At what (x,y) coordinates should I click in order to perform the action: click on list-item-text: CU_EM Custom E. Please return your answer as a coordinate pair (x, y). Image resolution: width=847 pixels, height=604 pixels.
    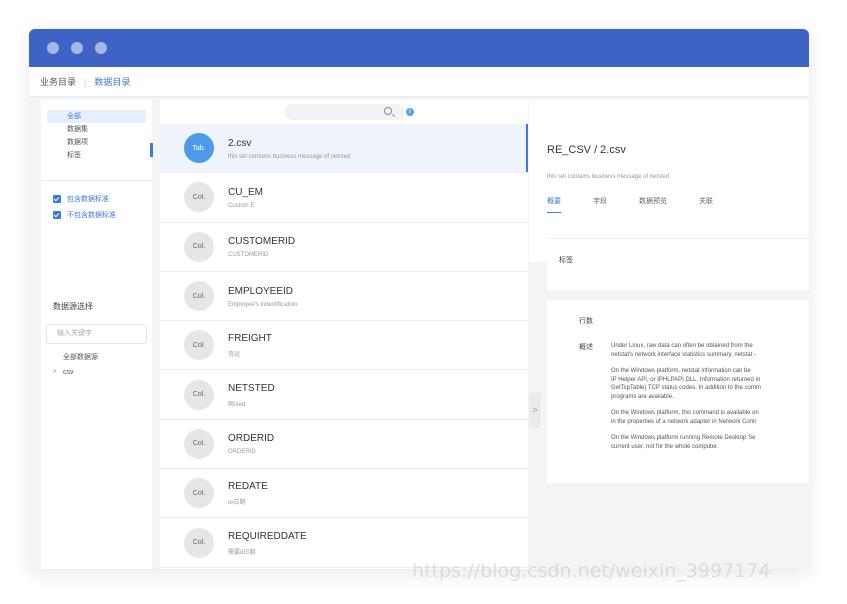
    Looking at the image, I should click on (245, 197).